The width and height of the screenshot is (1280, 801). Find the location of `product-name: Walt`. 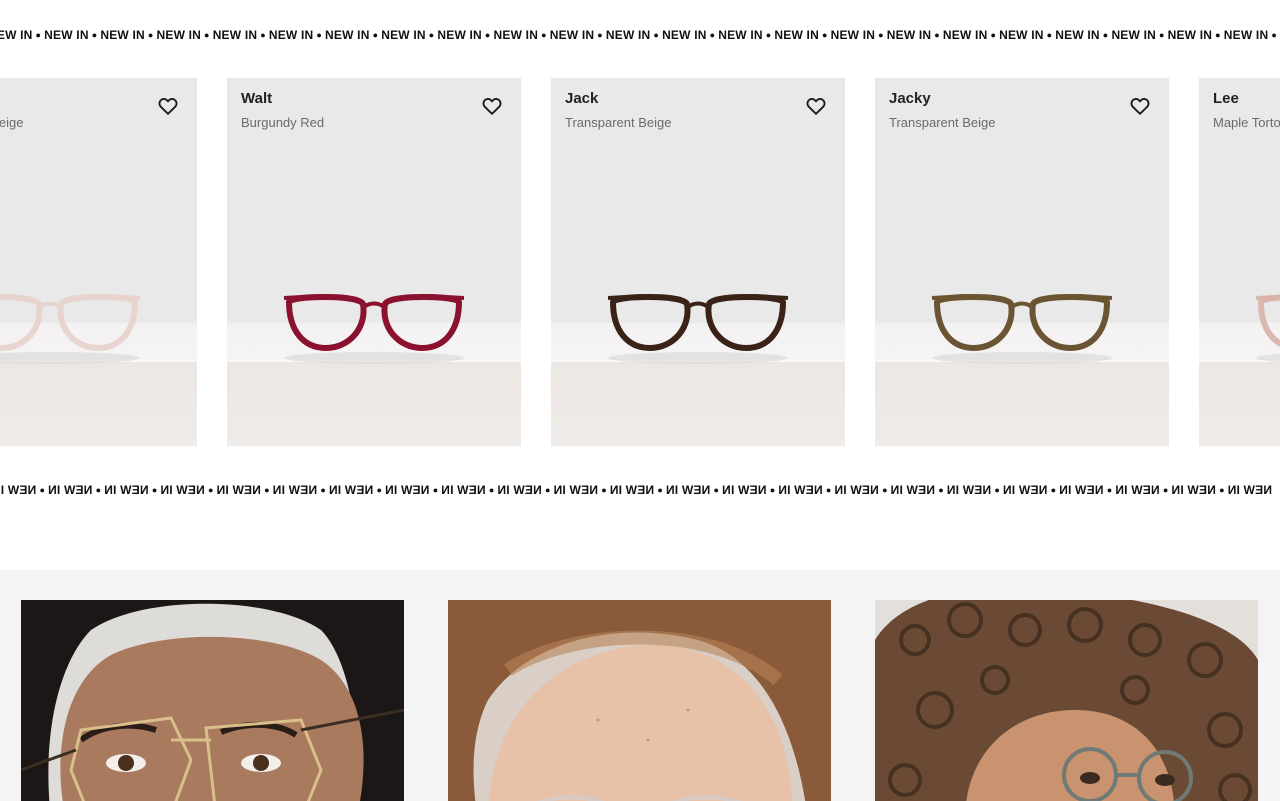

product-name: Walt is located at coordinates (256, 98).